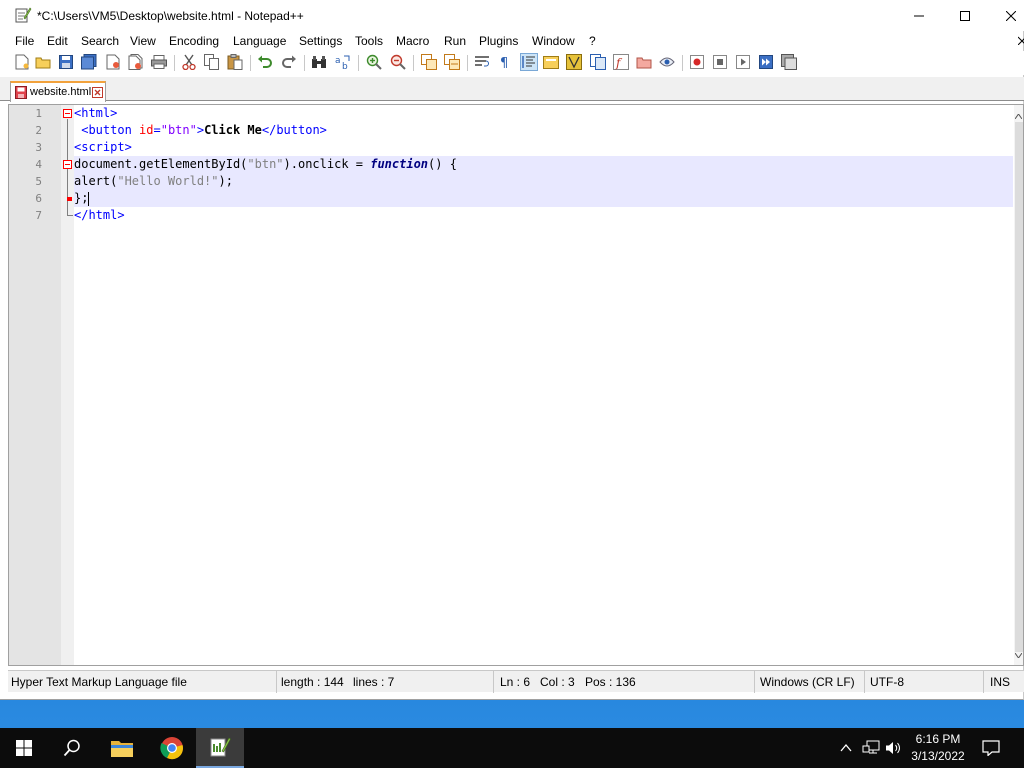 The image size is (1024, 768). What do you see at coordinates (498, 41) in the screenshot?
I see `menu-plugins: Plugins` at bounding box center [498, 41].